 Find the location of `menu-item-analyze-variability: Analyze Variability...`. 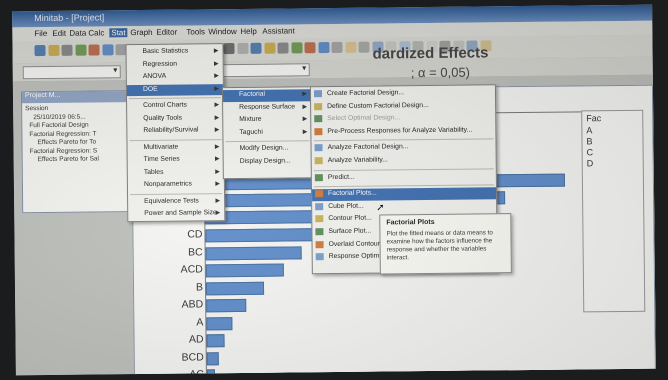

menu-item-analyze-variability: Analyze Variability... is located at coordinates (404, 161).